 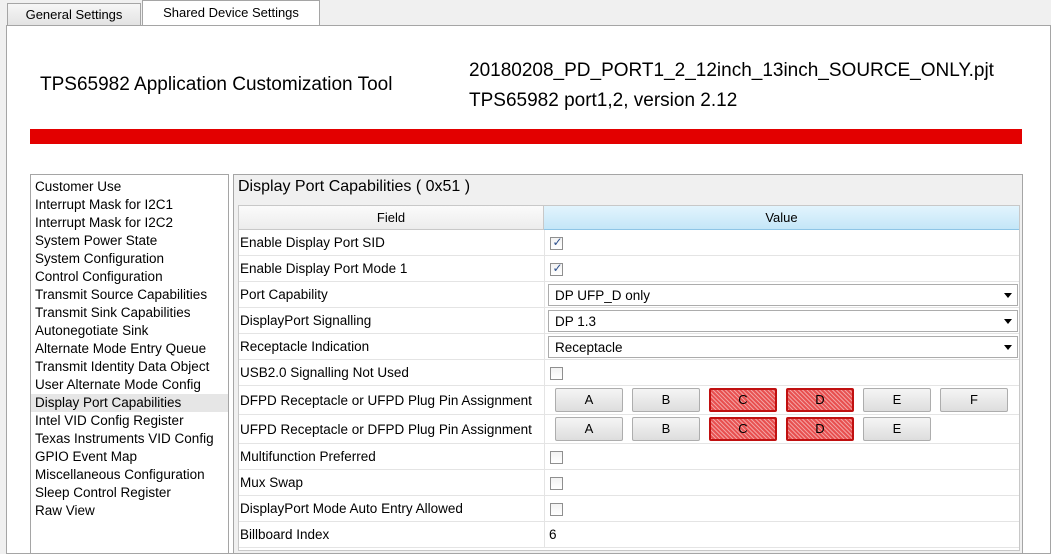 I want to click on select-value: DP 1.3, so click(x=576, y=321).